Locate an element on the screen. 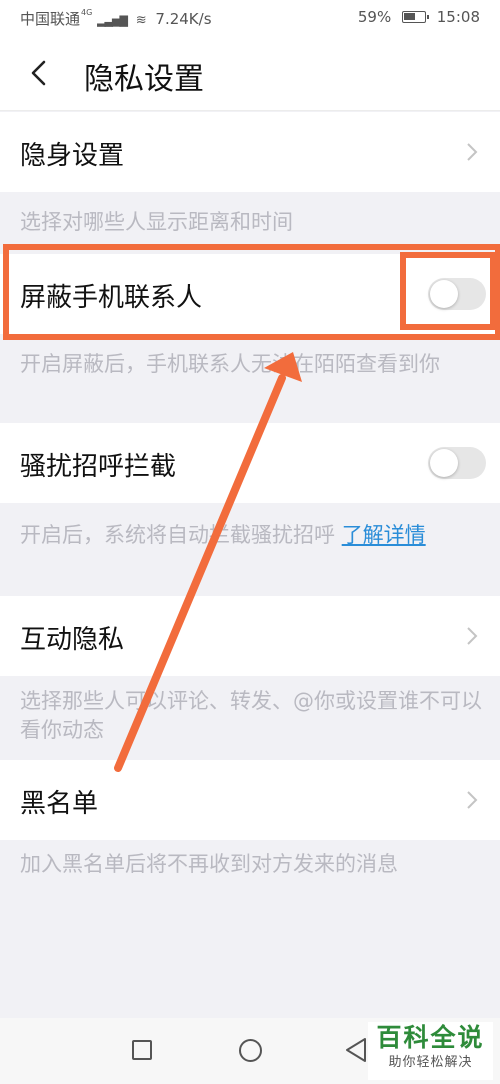 The width and height of the screenshot is (500, 1084). battery-fill is located at coordinates (409, 16).